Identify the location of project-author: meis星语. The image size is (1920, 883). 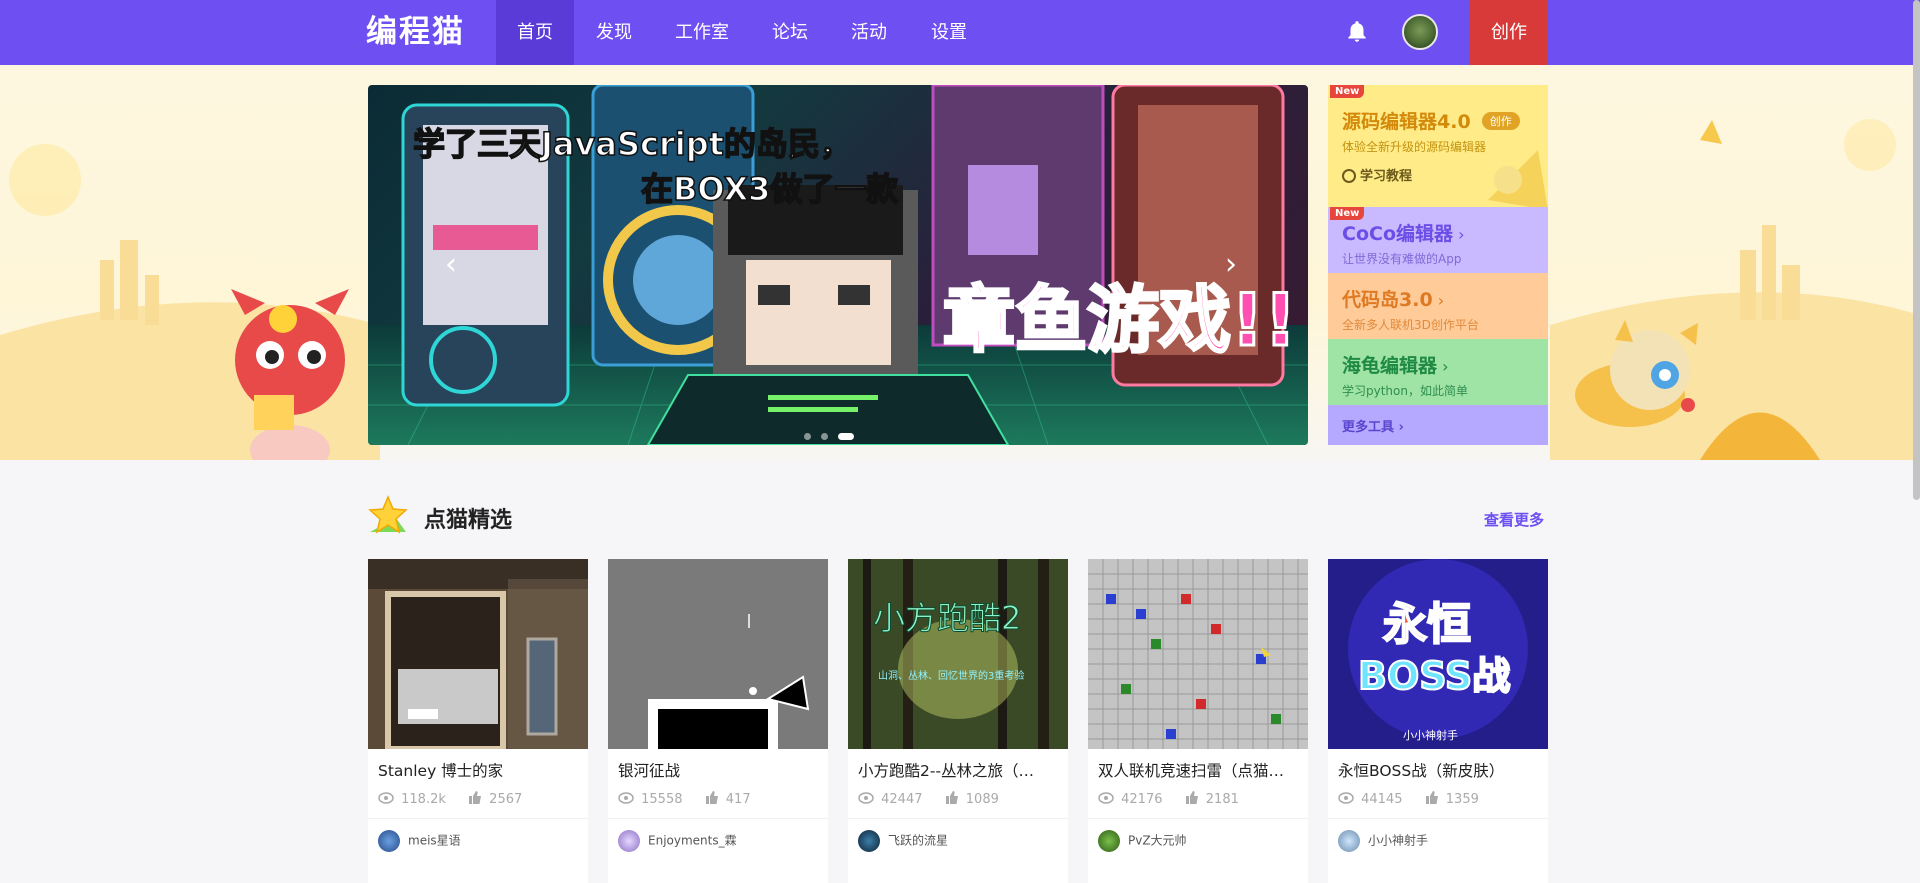
(419, 841).